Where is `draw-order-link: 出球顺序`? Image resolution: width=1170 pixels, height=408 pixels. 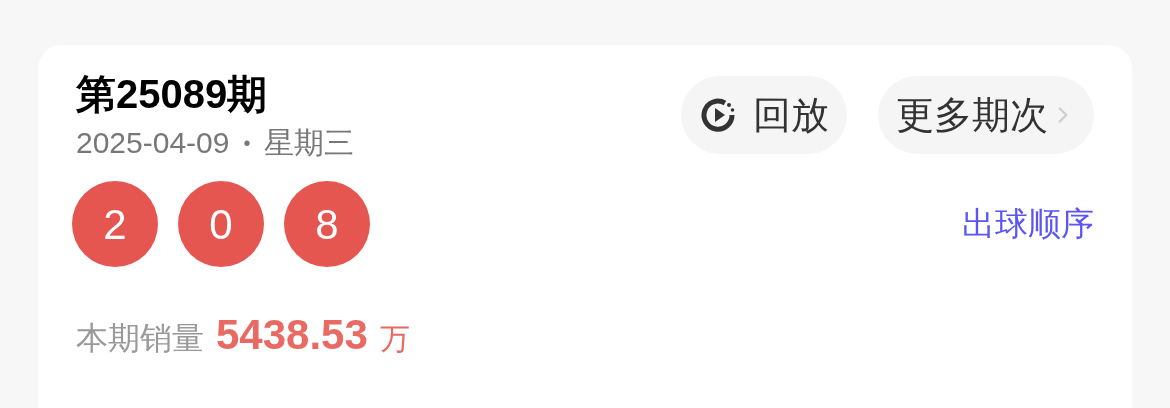 draw-order-link: 出球顺序 is located at coordinates (1028, 224).